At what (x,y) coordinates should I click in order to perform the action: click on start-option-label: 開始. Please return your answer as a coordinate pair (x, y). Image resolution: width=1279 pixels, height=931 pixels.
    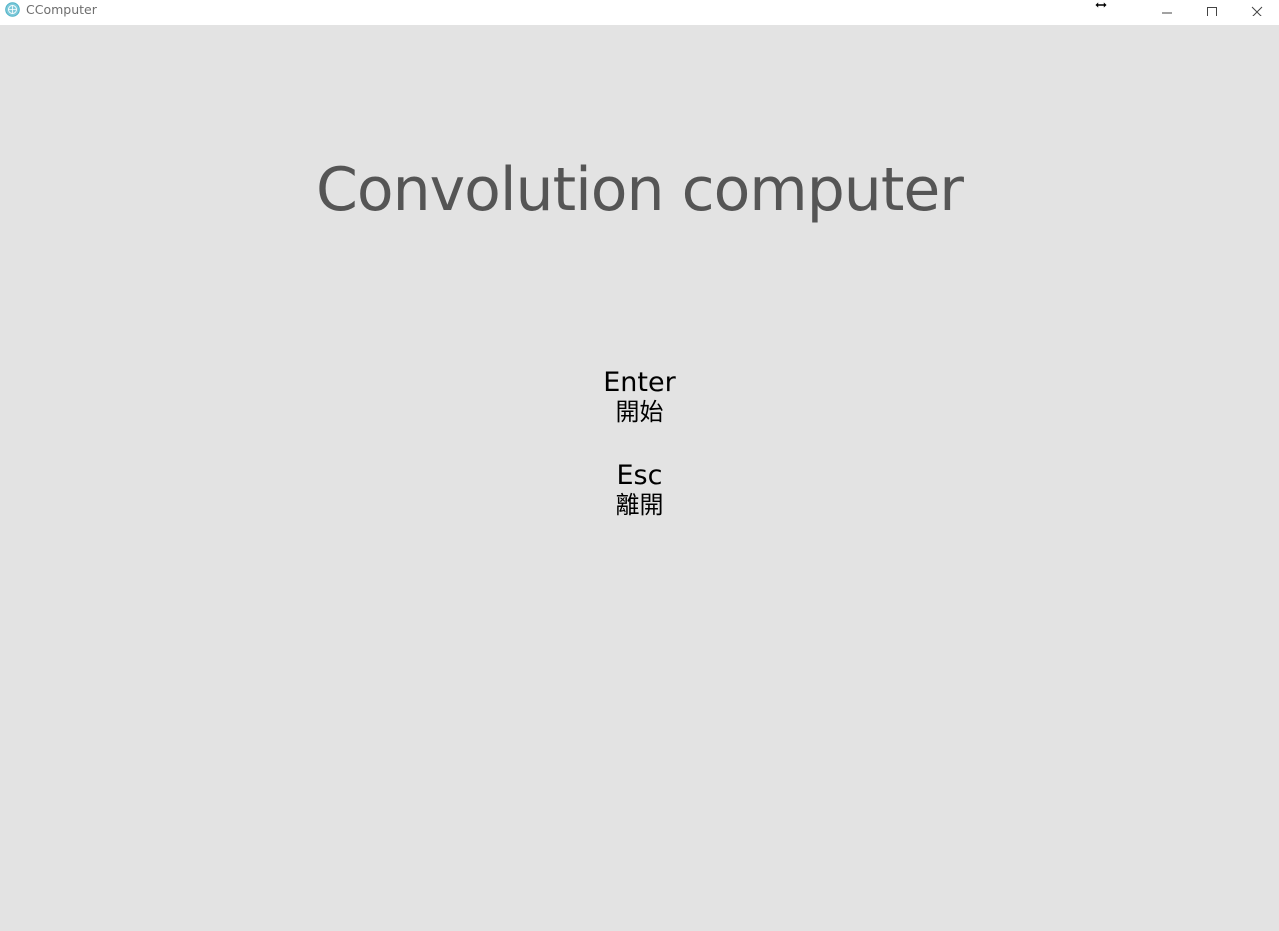
    Looking at the image, I should click on (639, 412).